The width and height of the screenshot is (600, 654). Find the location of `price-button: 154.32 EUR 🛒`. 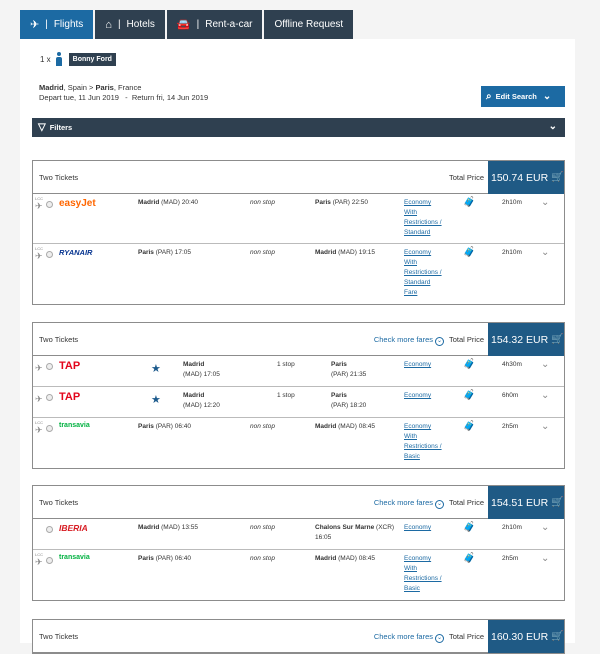

price-button: 154.32 EUR 🛒 is located at coordinates (526, 339).